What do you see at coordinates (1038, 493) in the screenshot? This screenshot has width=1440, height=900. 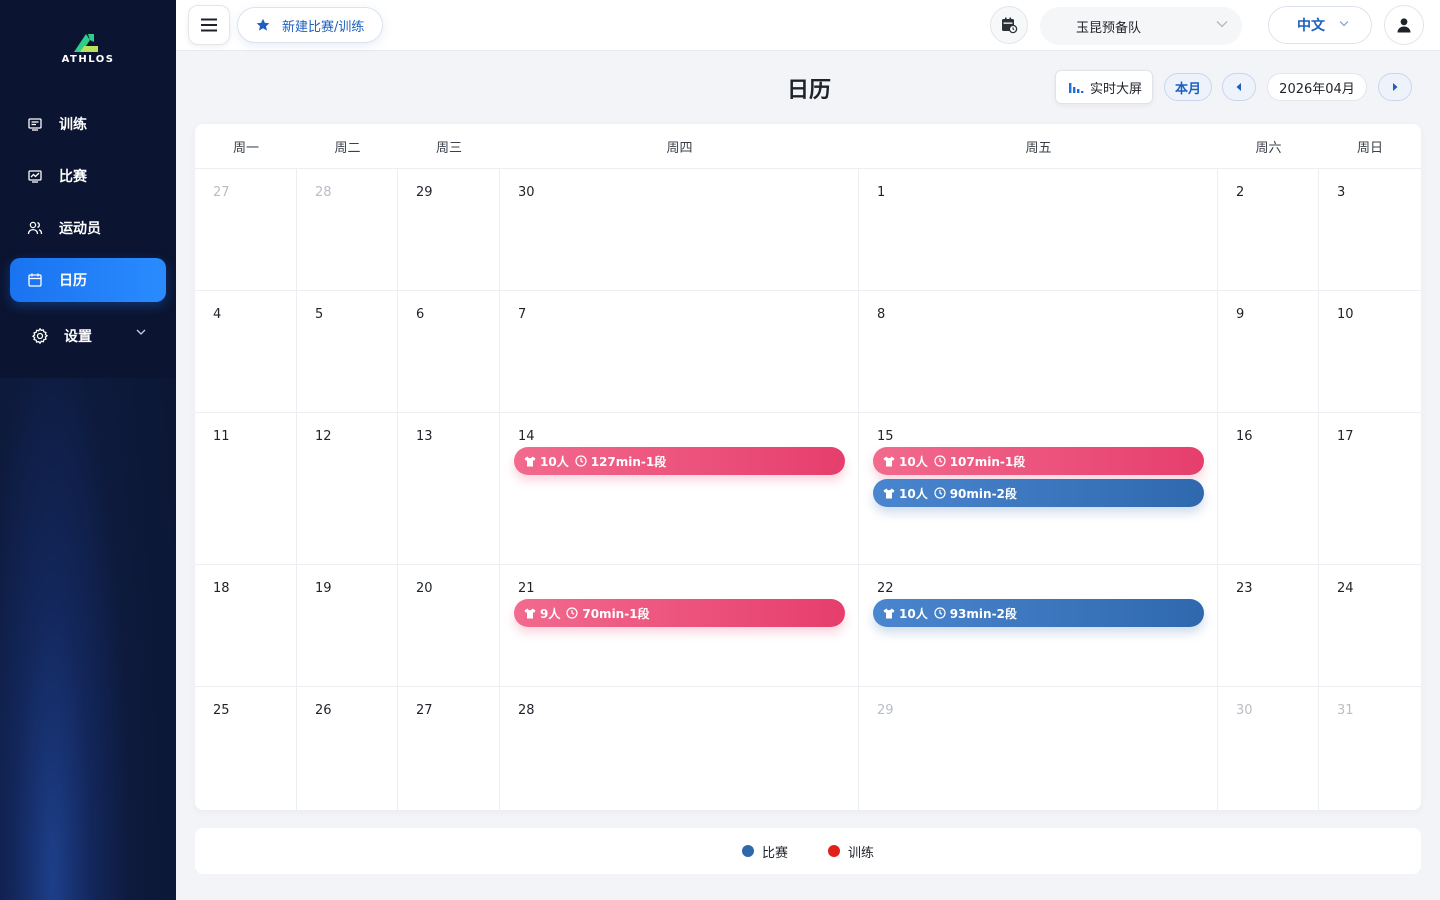 I see `match-event: 10人 90min-2段` at bounding box center [1038, 493].